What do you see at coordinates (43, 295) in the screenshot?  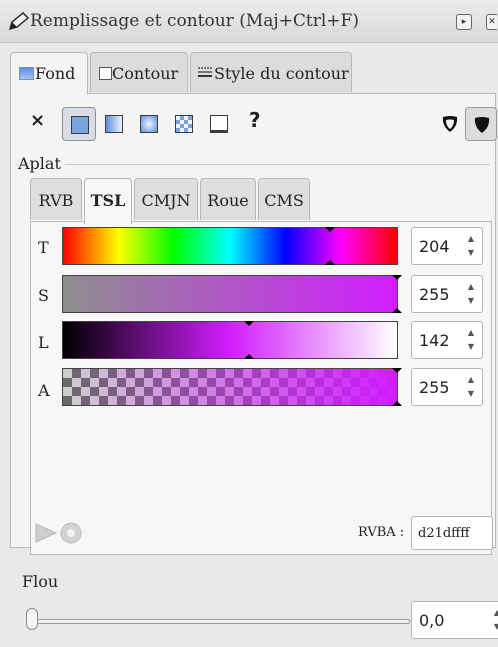 I see `slider-label-s: S` at bounding box center [43, 295].